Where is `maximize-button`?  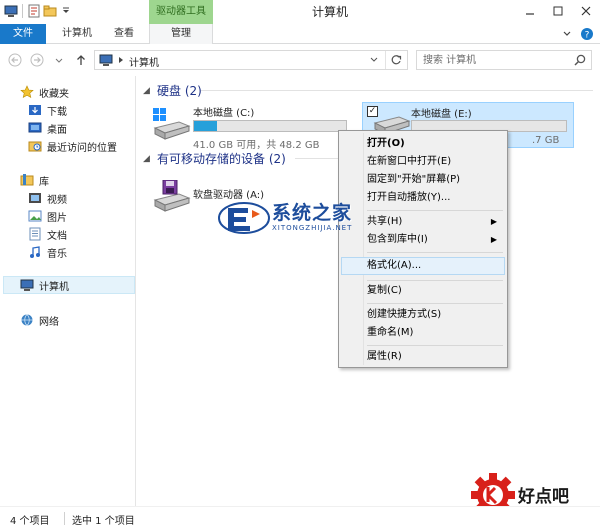
maximize-button is located at coordinates (558, 11).